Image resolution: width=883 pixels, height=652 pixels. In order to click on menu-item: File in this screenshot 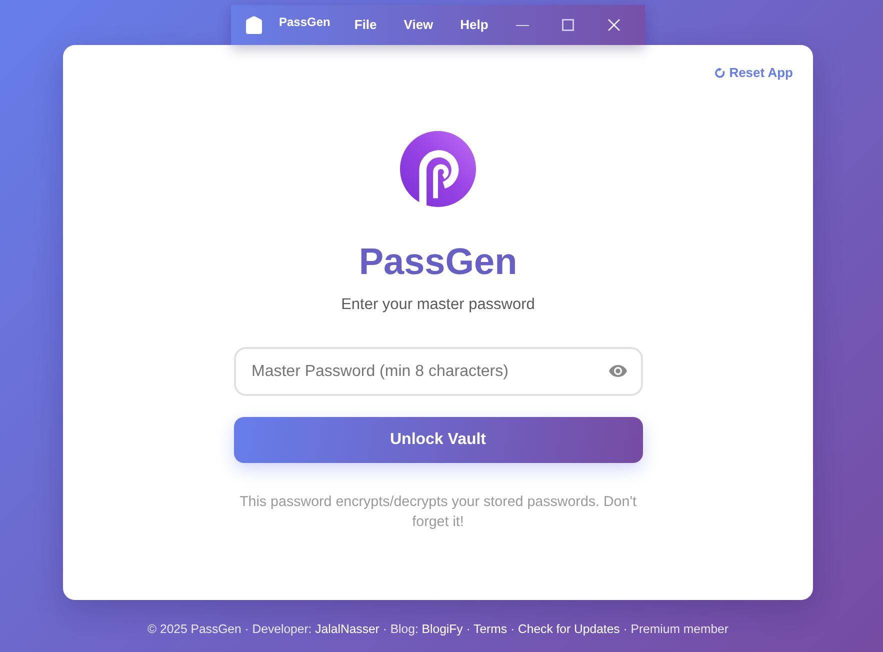, I will do `click(365, 25)`.